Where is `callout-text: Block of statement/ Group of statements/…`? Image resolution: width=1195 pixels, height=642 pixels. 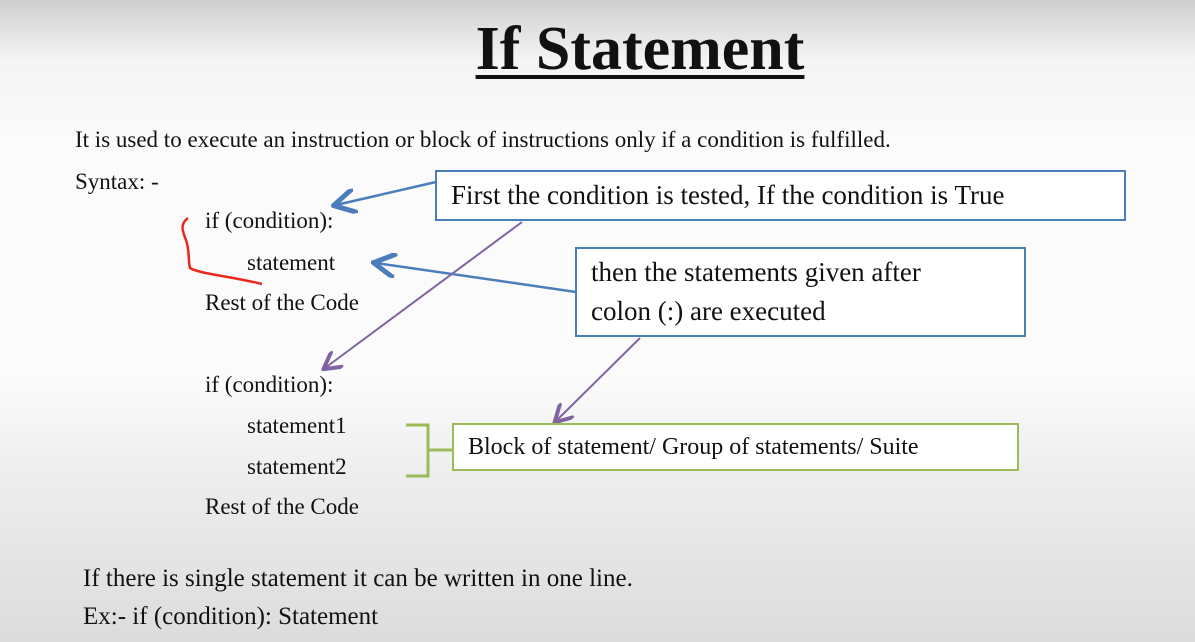
callout-text: Block of statement/ Group of statements/… is located at coordinates (693, 446).